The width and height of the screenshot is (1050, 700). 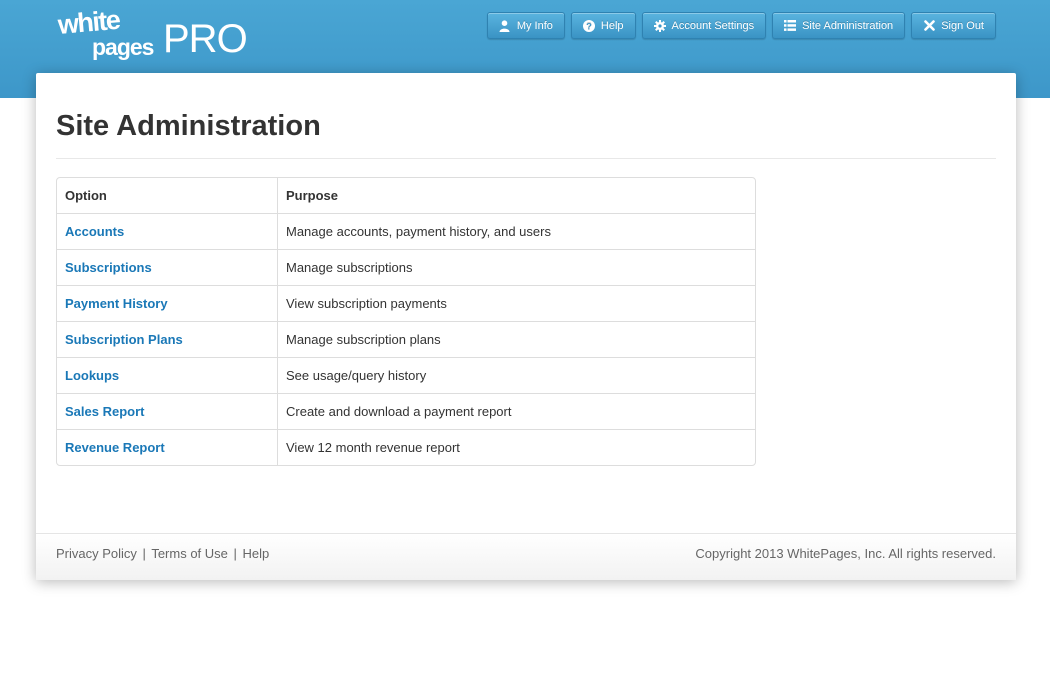 I want to click on table-row: Lookups See usage/query history, so click(x=406, y=375).